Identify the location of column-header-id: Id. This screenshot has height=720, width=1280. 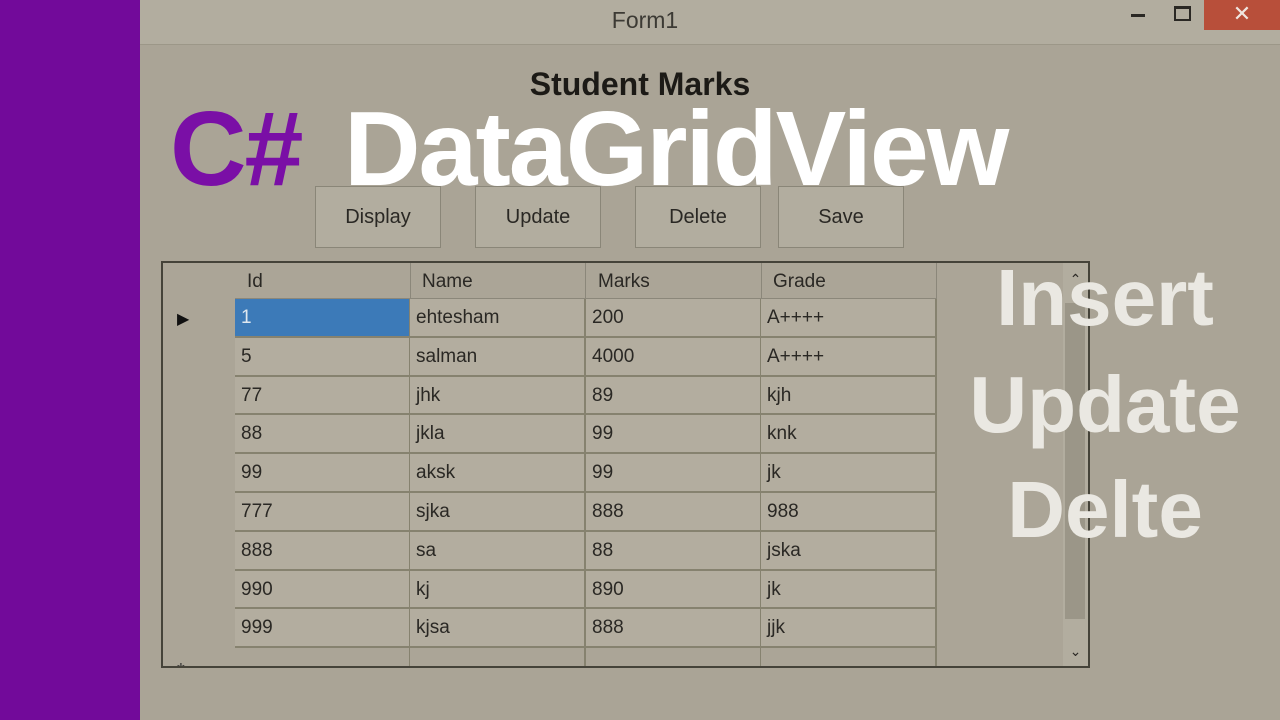
(323, 281).